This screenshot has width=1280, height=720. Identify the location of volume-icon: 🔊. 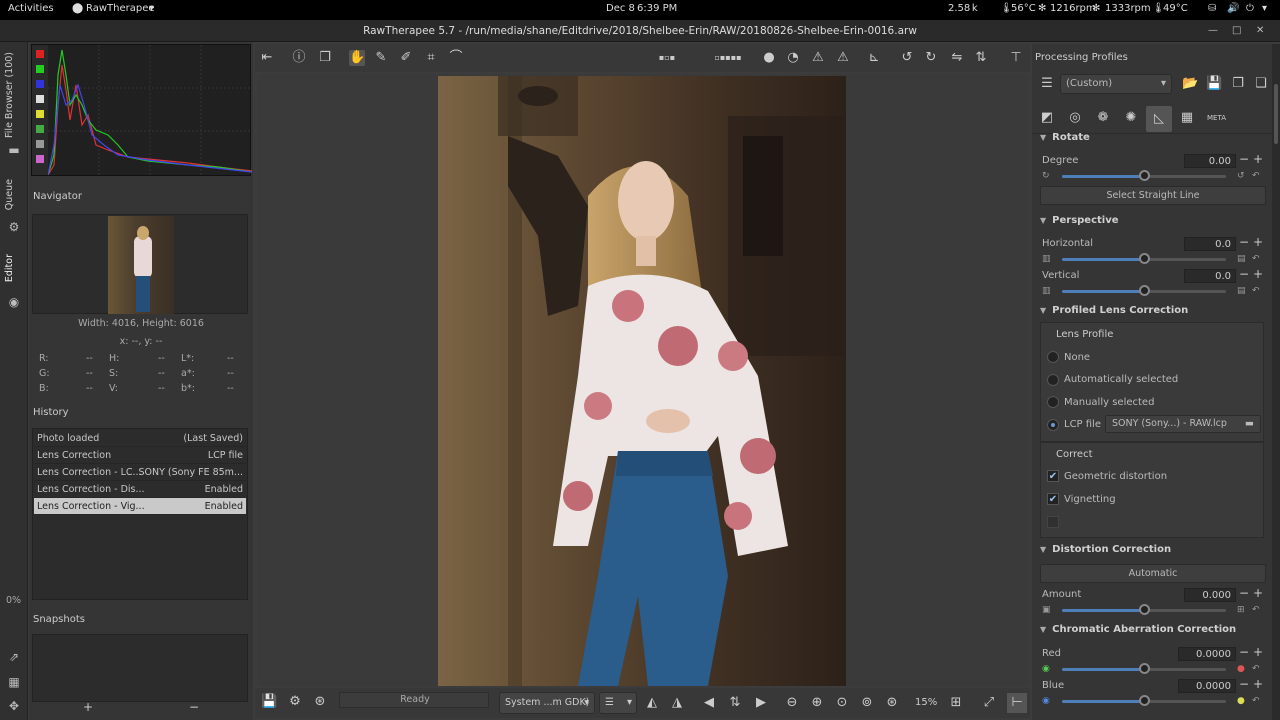
(1233, 8).